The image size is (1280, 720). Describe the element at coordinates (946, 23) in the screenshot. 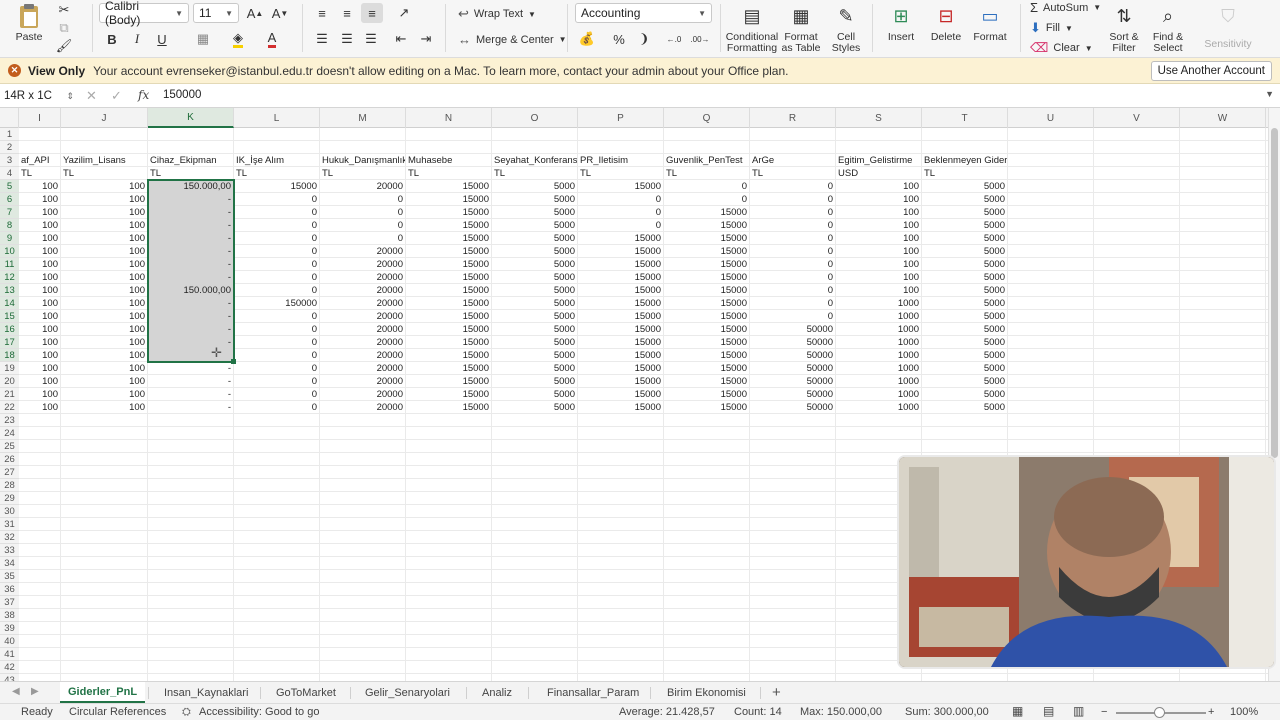

I see `delete-button: ⊟ Delete` at that location.